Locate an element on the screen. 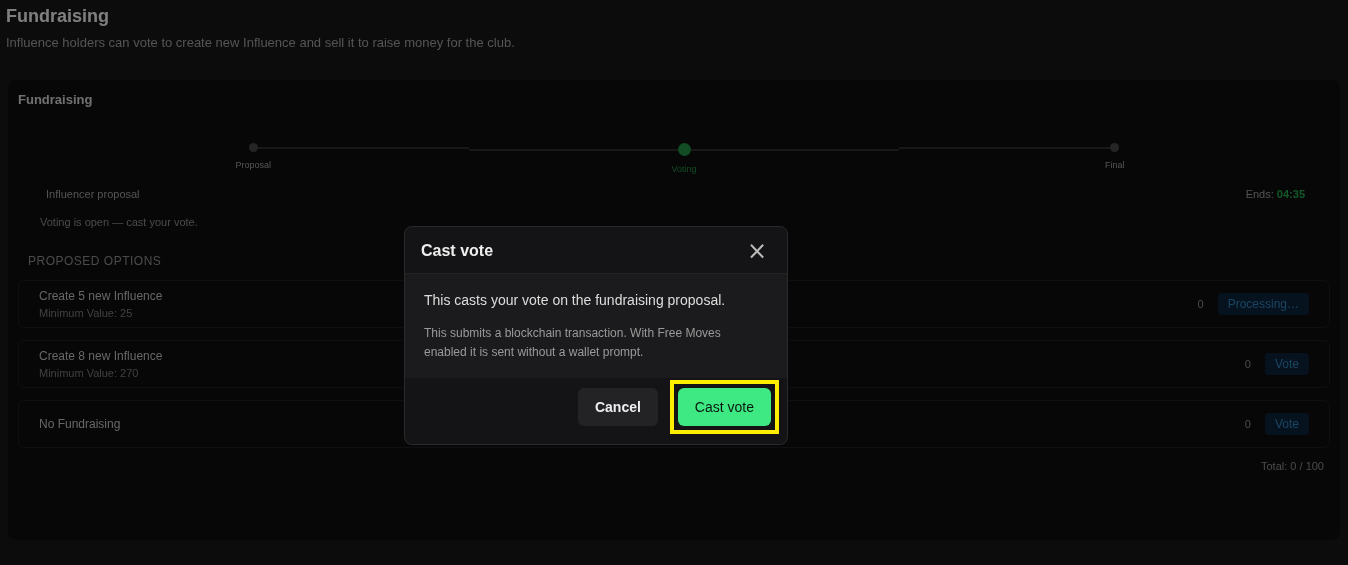  dialog-message: This casts your vote on the fundraising proposal. is located at coordinates (575, 300).